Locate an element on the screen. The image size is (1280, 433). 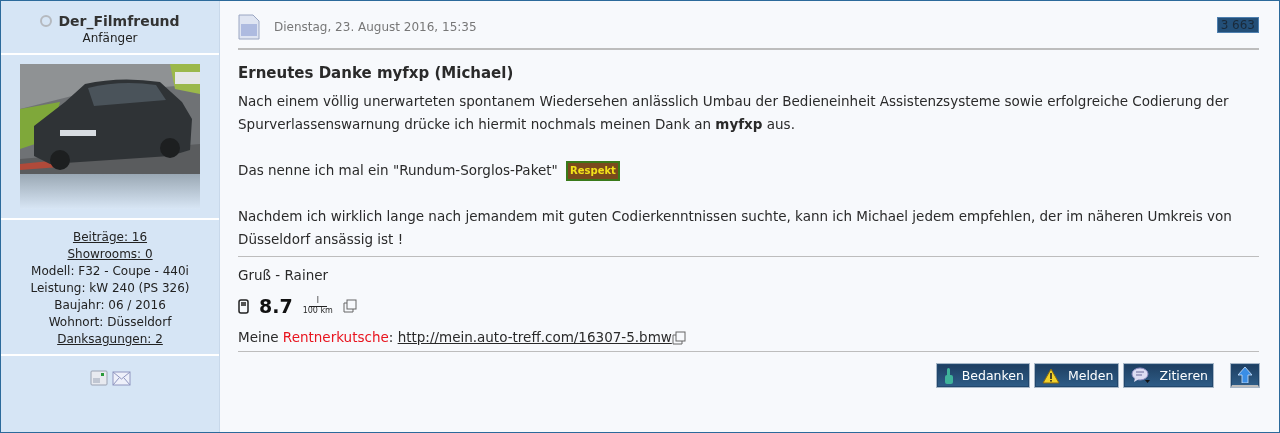
post-date: Dienstag, 23. August 2016, 15:35 is located at coordinates (376, 27).